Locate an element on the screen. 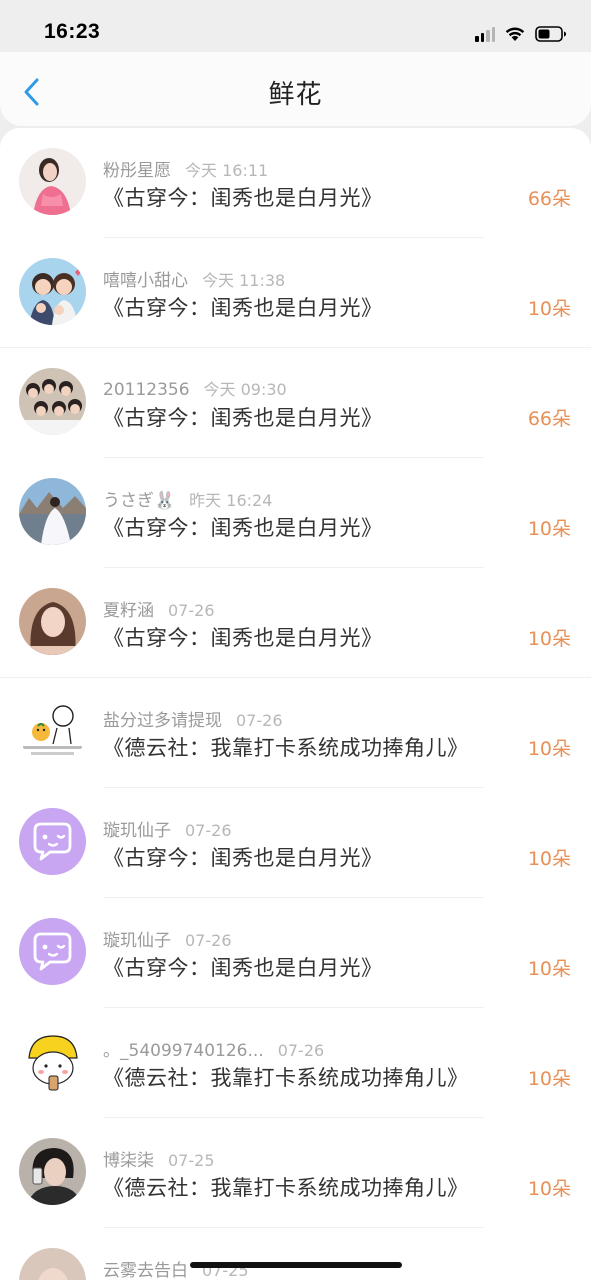  status-icons is located at coordinates (521, 34).